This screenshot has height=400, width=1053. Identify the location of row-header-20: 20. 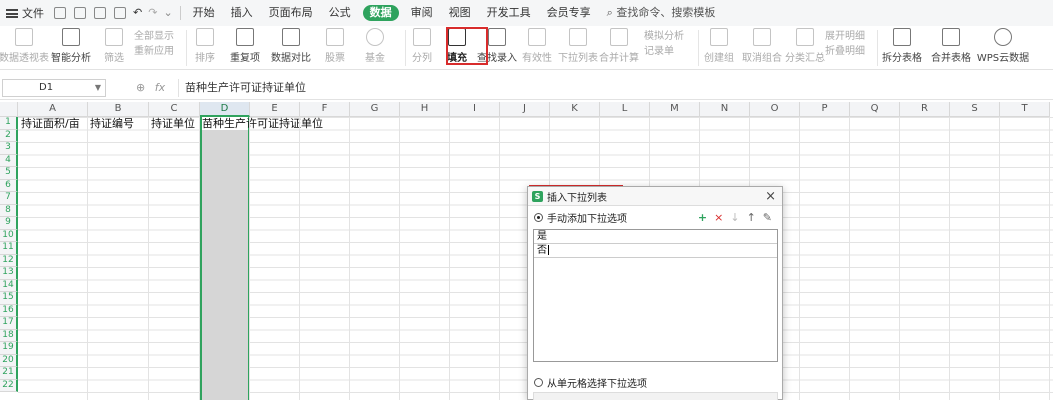
(9, 360).